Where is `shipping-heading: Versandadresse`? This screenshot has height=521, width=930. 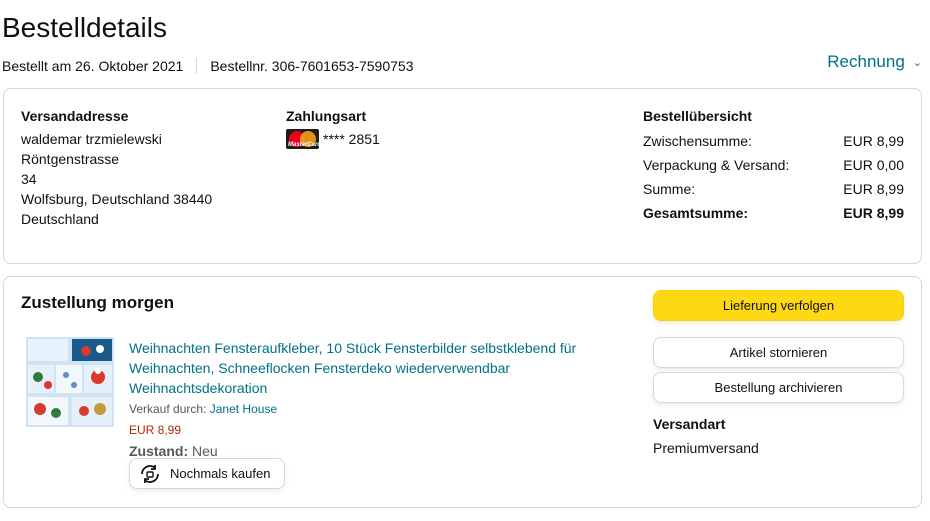
shipping-heading: Versandadresse is located at coordinates (75, 116).